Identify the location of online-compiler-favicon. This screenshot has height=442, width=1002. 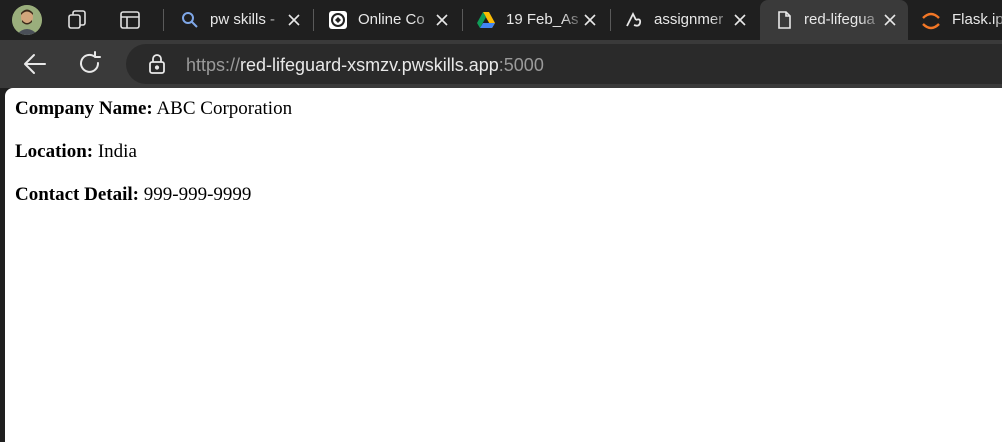
(338, 20).